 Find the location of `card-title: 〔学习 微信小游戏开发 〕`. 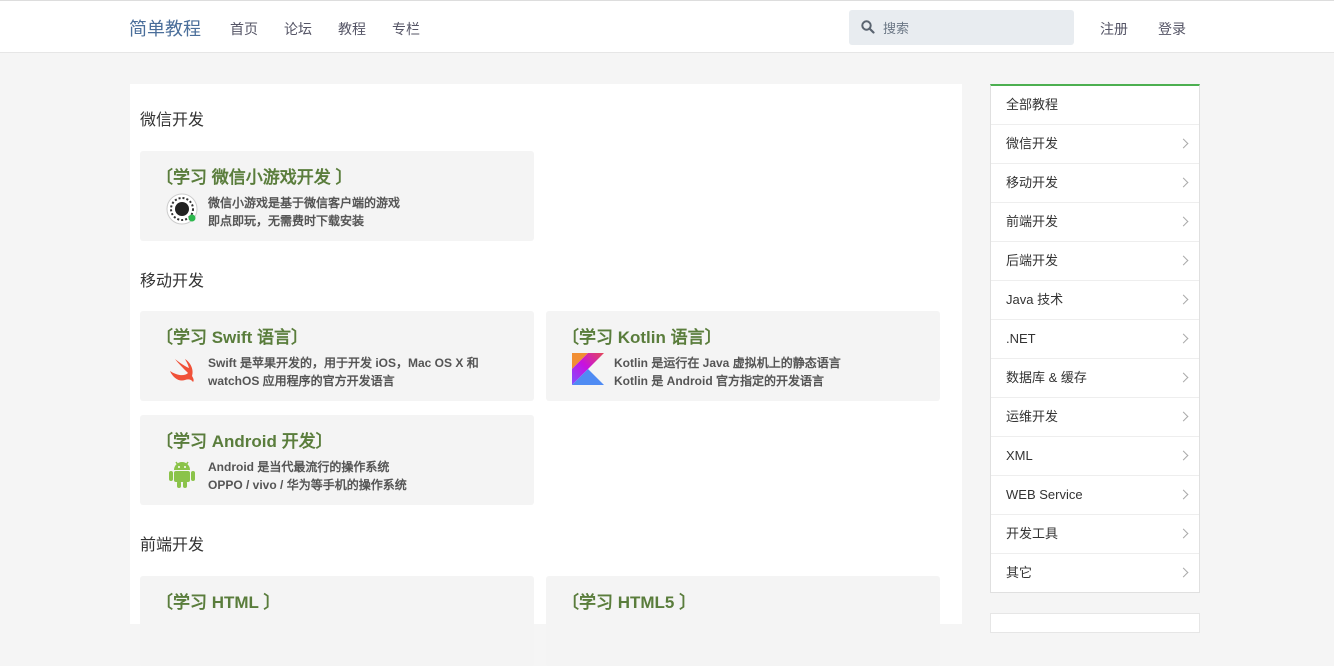

card-title: 〔学习 微信小游戏开发 〕 is located at coordinates (254, 177).